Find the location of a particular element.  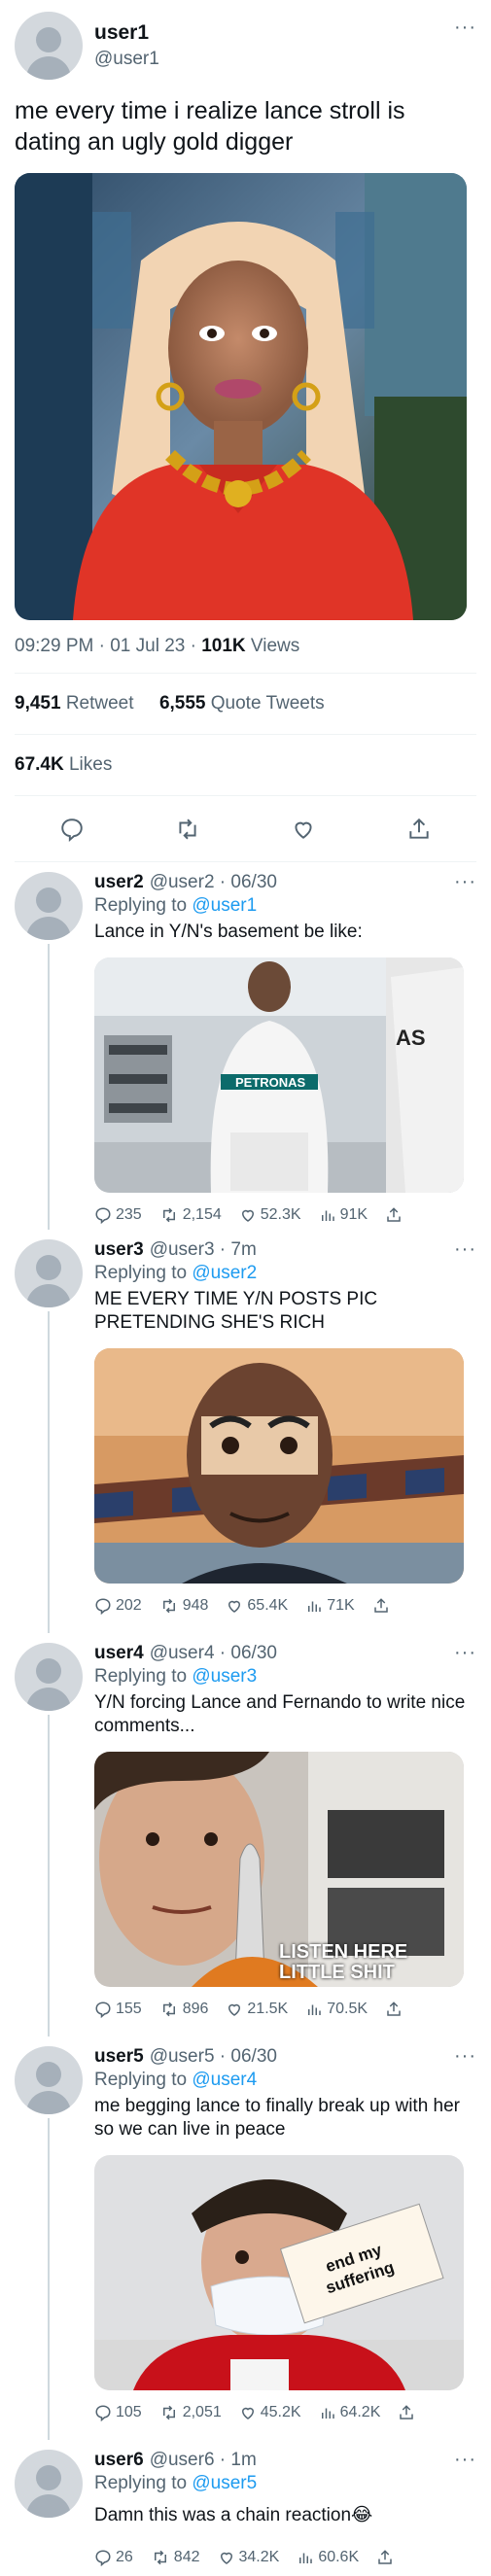

reply-like-action: 65.4K is located at coordinates (257, 1606).